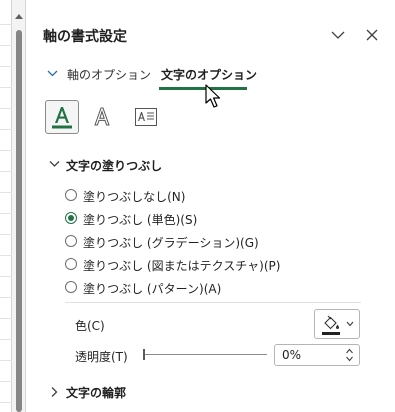  What do you see at coordinates (331, 322) in the screenshot?
I see `paint-bucket-icon` at bounding box center [331, 322].